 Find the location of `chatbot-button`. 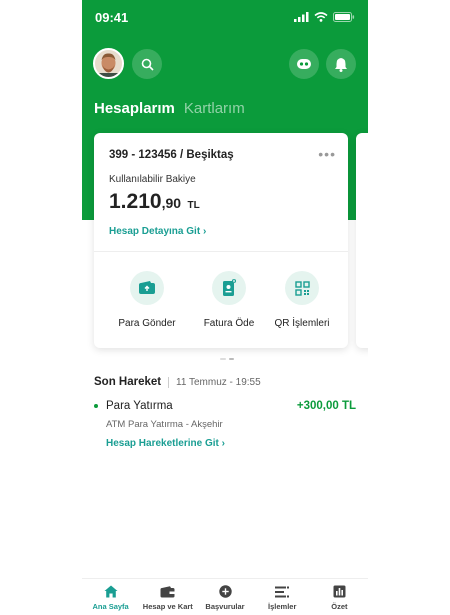

chatbot-button is located at coordinates (304, 64).